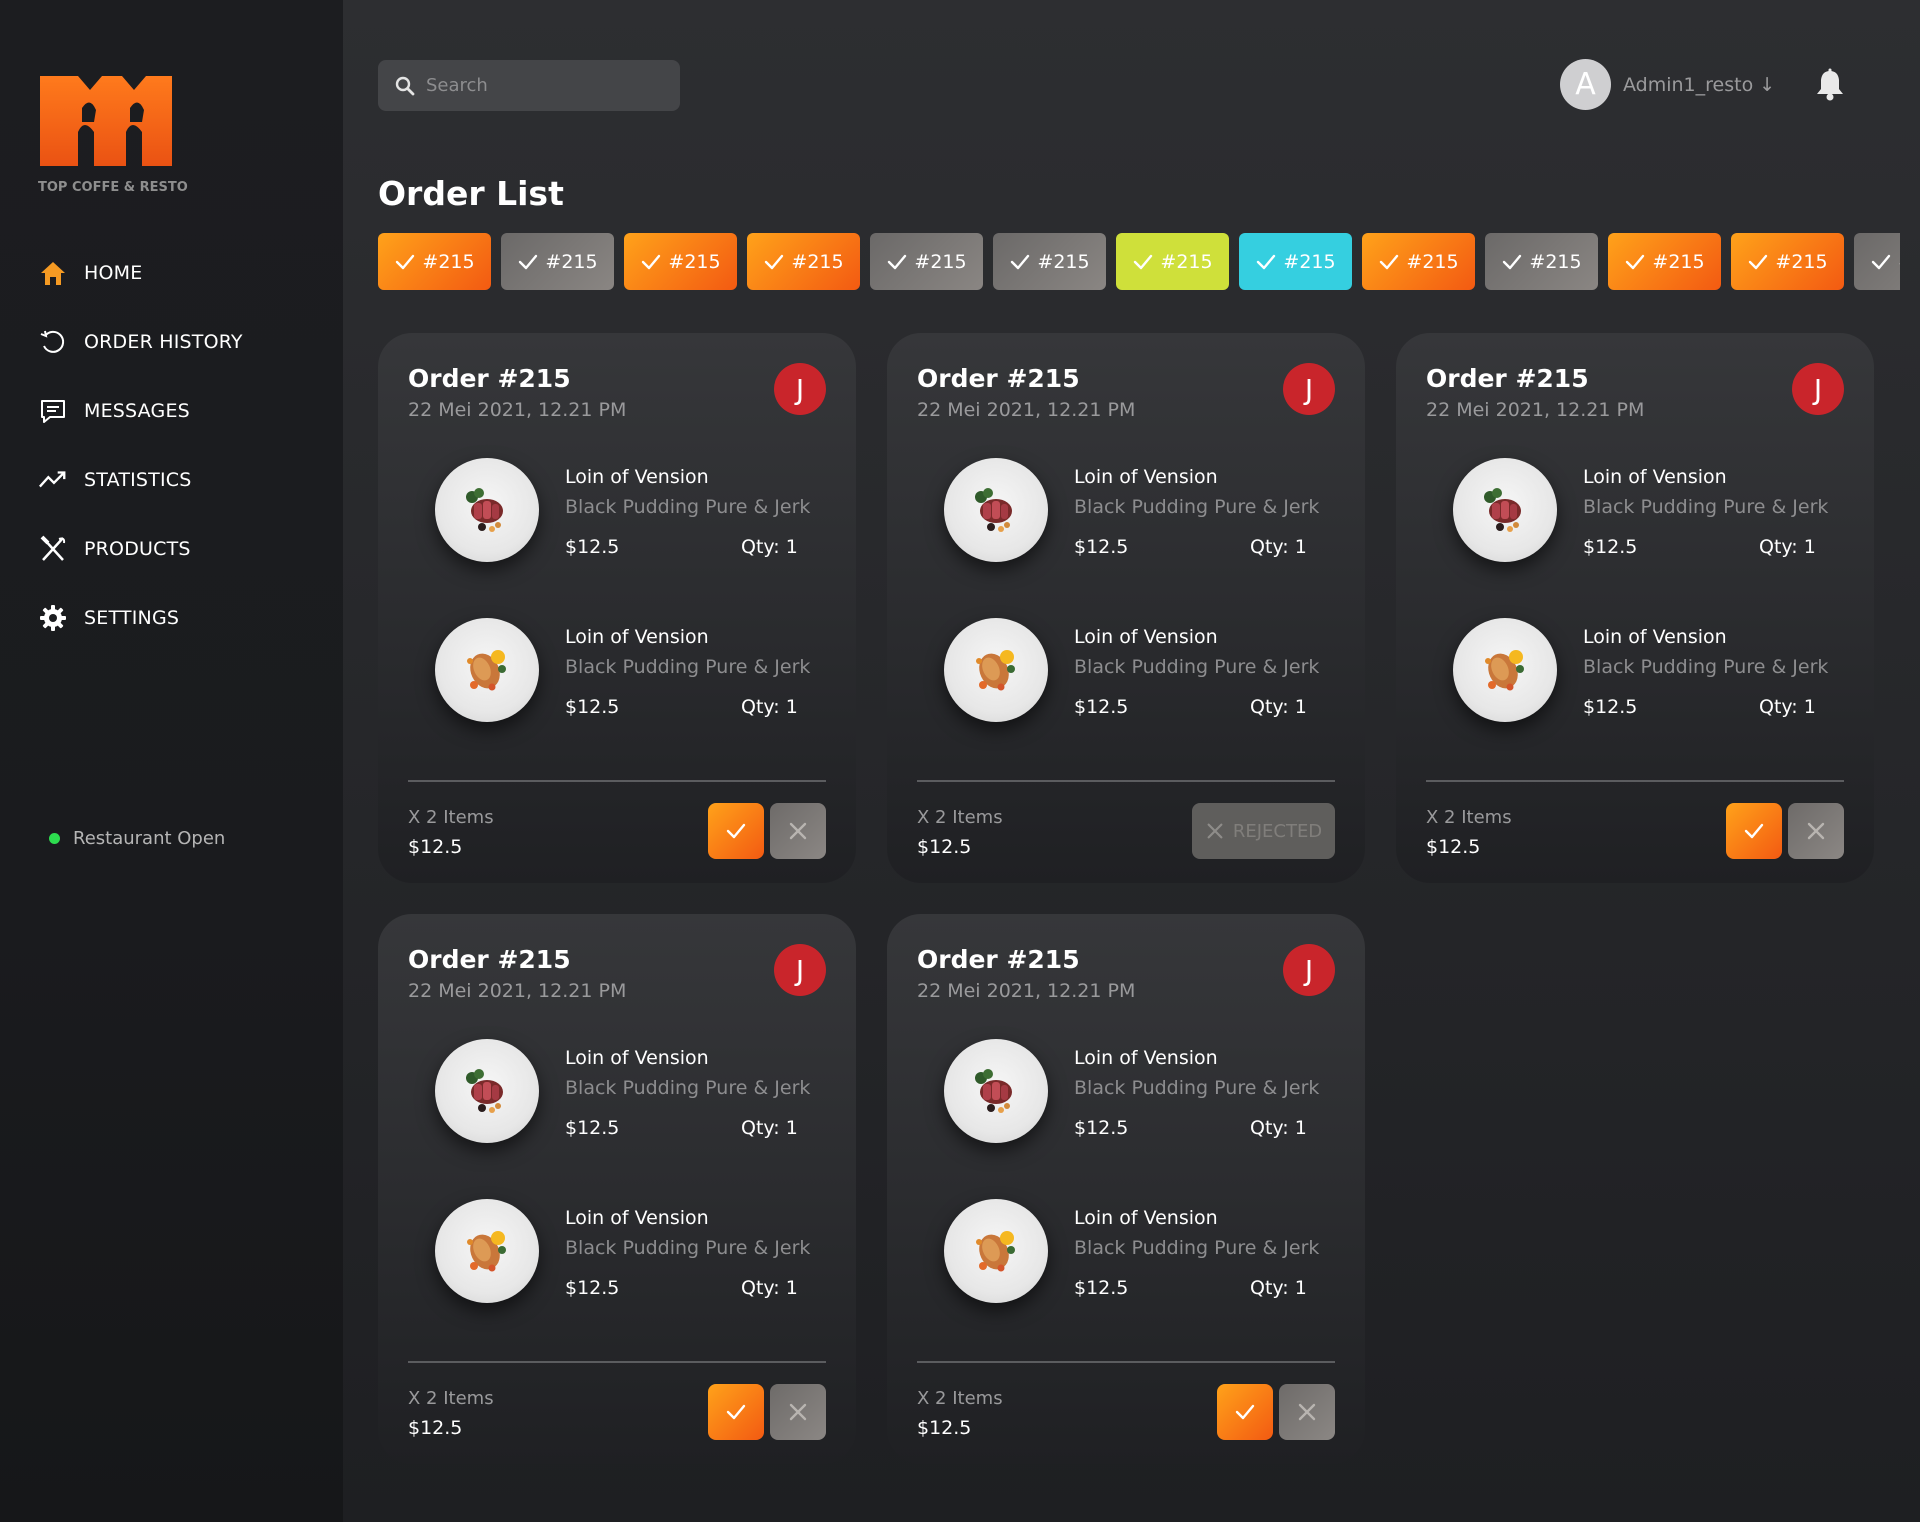 The image size is (1920, 1522). Describe the element at coordinates (140, 410) in the screenshot. I see `sidebar-item-messages: MESSAGES` at that location.